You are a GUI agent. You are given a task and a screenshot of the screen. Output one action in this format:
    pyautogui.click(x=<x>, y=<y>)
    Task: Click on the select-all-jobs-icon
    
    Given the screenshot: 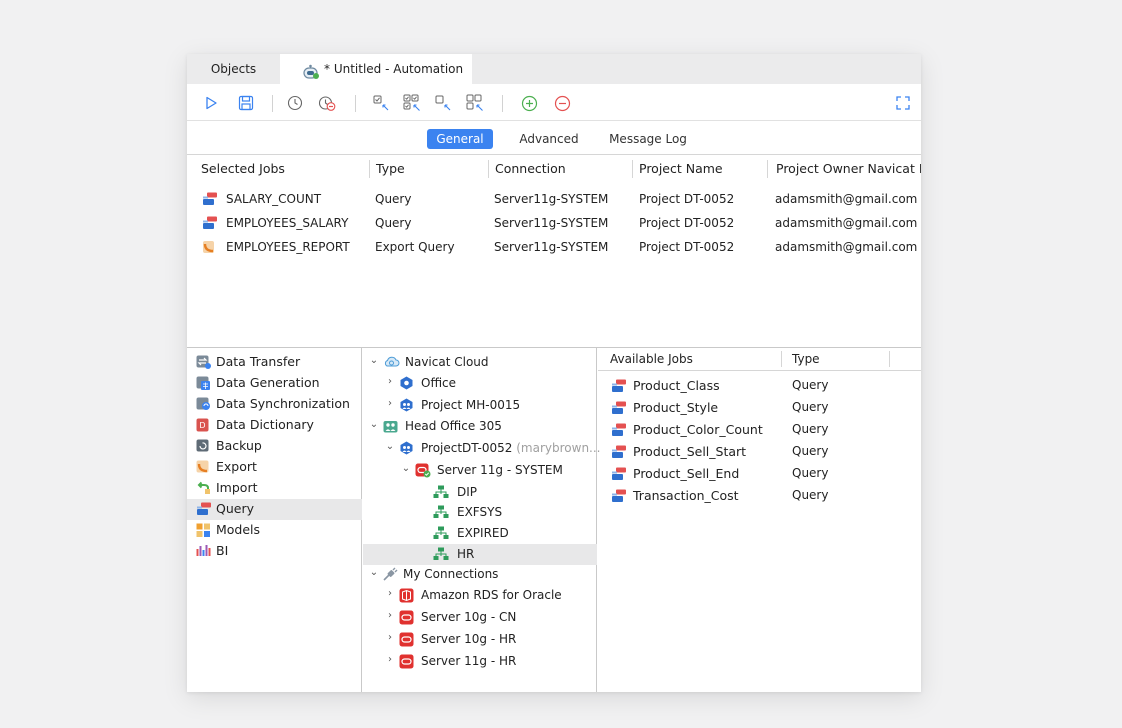 What is the action you would take?
    pyautogui.click(x=412, y=103)
    